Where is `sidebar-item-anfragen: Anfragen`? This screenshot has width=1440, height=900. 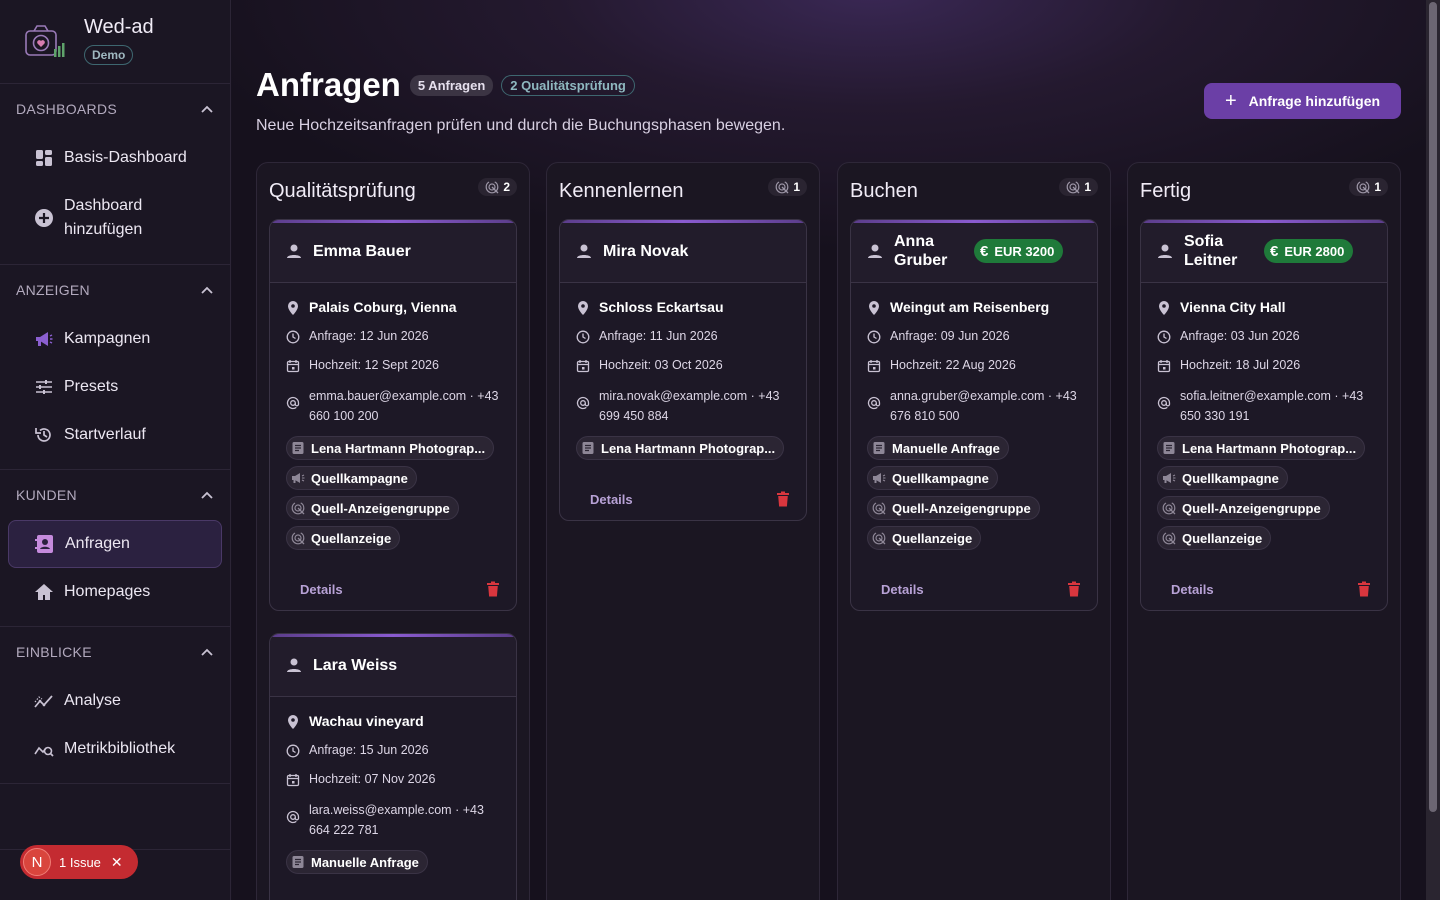 sidebar-item-anfragen: Anfragen is located at coordinates (115, 544).